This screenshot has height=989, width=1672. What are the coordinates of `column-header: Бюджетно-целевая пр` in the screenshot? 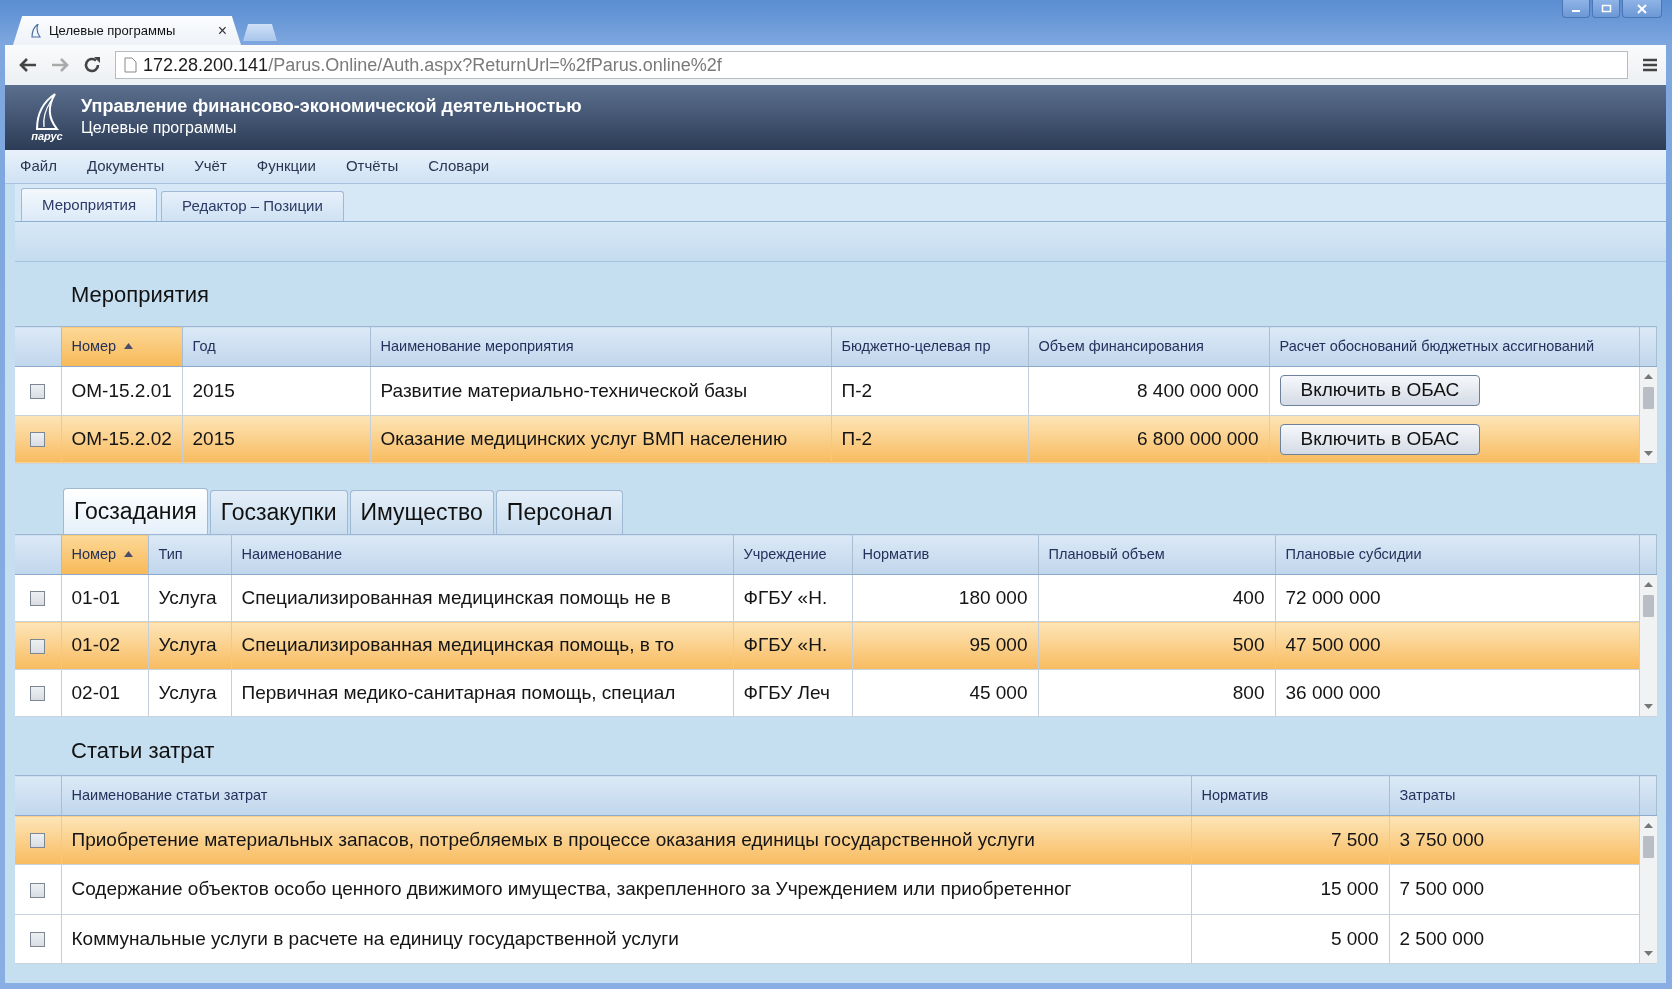 It's located at (929, 346).